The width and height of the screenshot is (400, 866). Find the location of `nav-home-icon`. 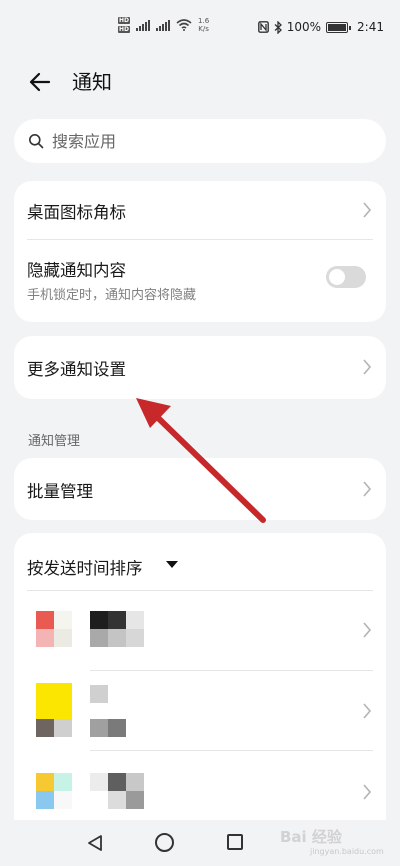

nav-home-icon is located at coordinates (164, 842).